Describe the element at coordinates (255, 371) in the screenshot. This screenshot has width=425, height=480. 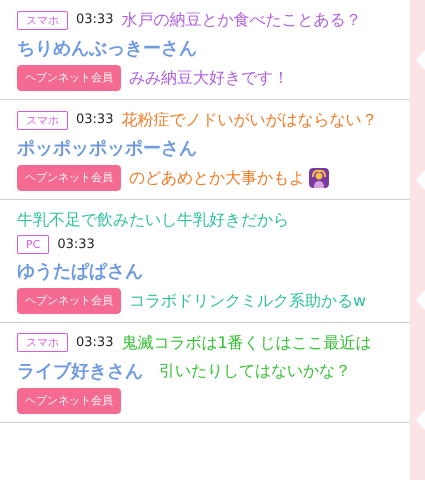
I see `overlay-comment: 引いたりしてはないかな？` at that location.